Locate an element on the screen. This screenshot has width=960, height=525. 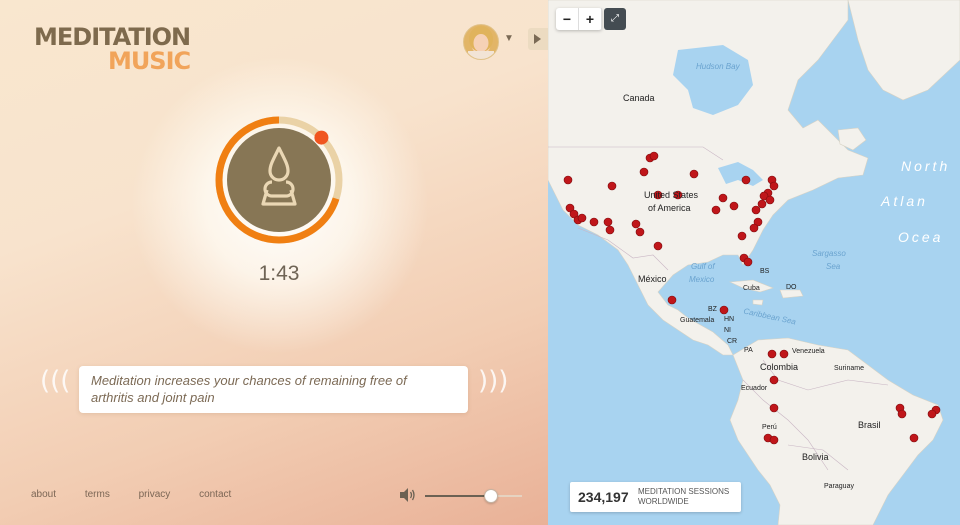
label-brasil: Brasil is located at coordinates (869, 425).